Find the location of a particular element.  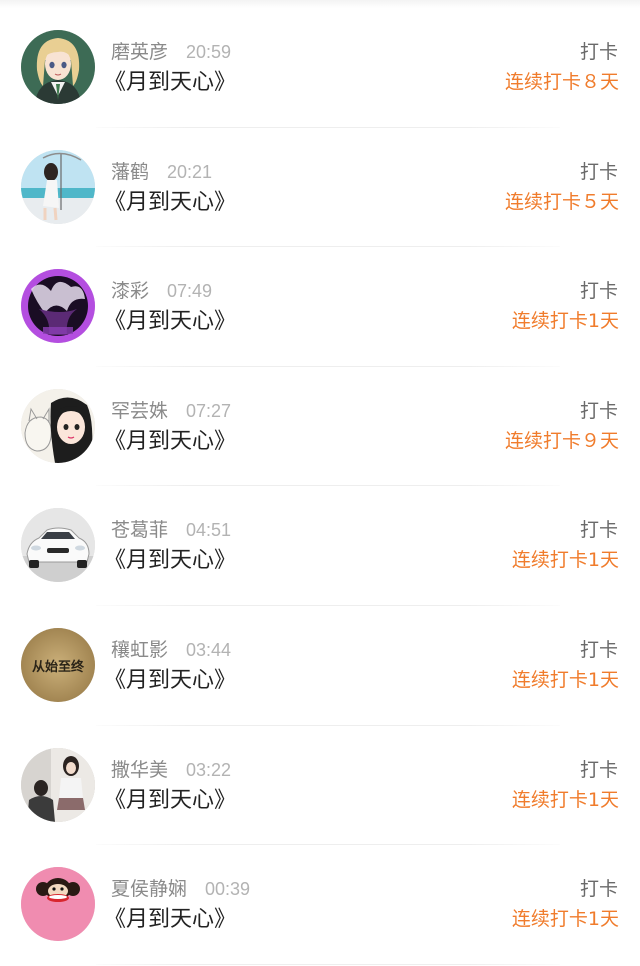

streak-label: 连续打卡５天 is located at coordinates (561, 201).